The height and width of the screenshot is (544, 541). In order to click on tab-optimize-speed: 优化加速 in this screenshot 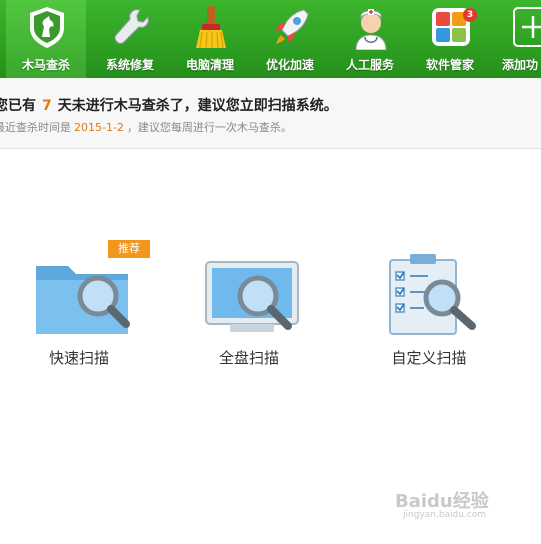, I will do `click(290, 39)`.